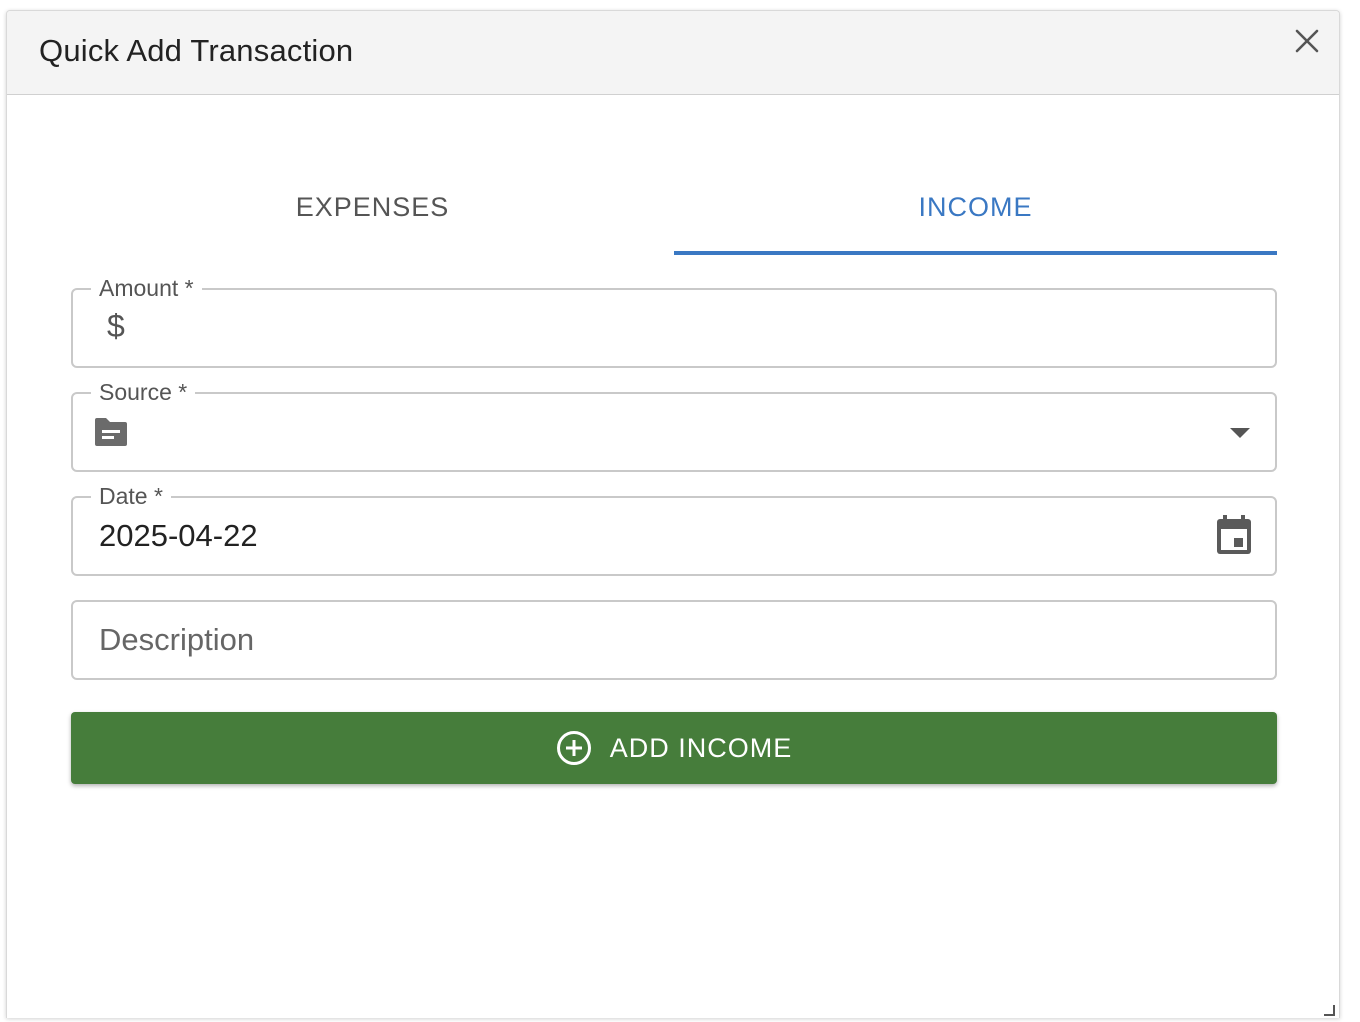 This screenshot has width=1360, height=1022. I want to click on source-select: Source *, so click(674, 424).